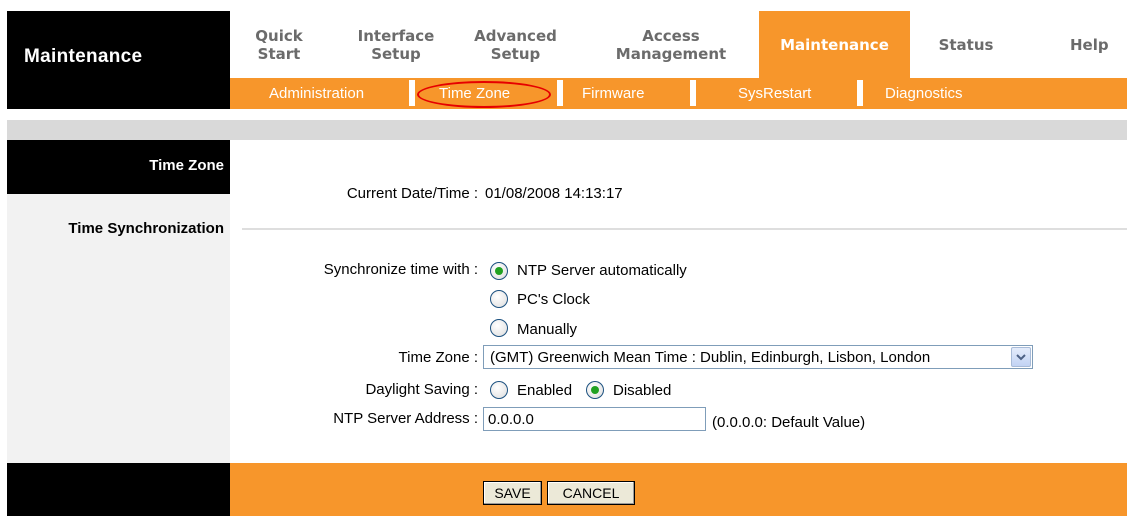 The height and width of the screenshot is (516, 1127). Describe the element at coordinates (499, 271) in the screenshot. I see `radio-ntp-server` at that location.